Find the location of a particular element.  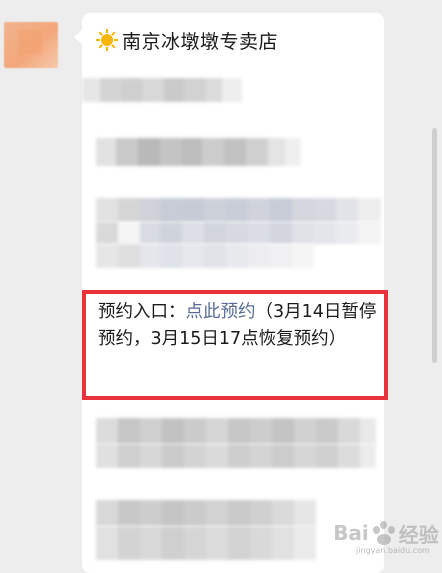

booking-text: 预约入口：点此预约（3月14日暂停预约，3月15日17点恢复预约） is located at coordinates (242, 326).